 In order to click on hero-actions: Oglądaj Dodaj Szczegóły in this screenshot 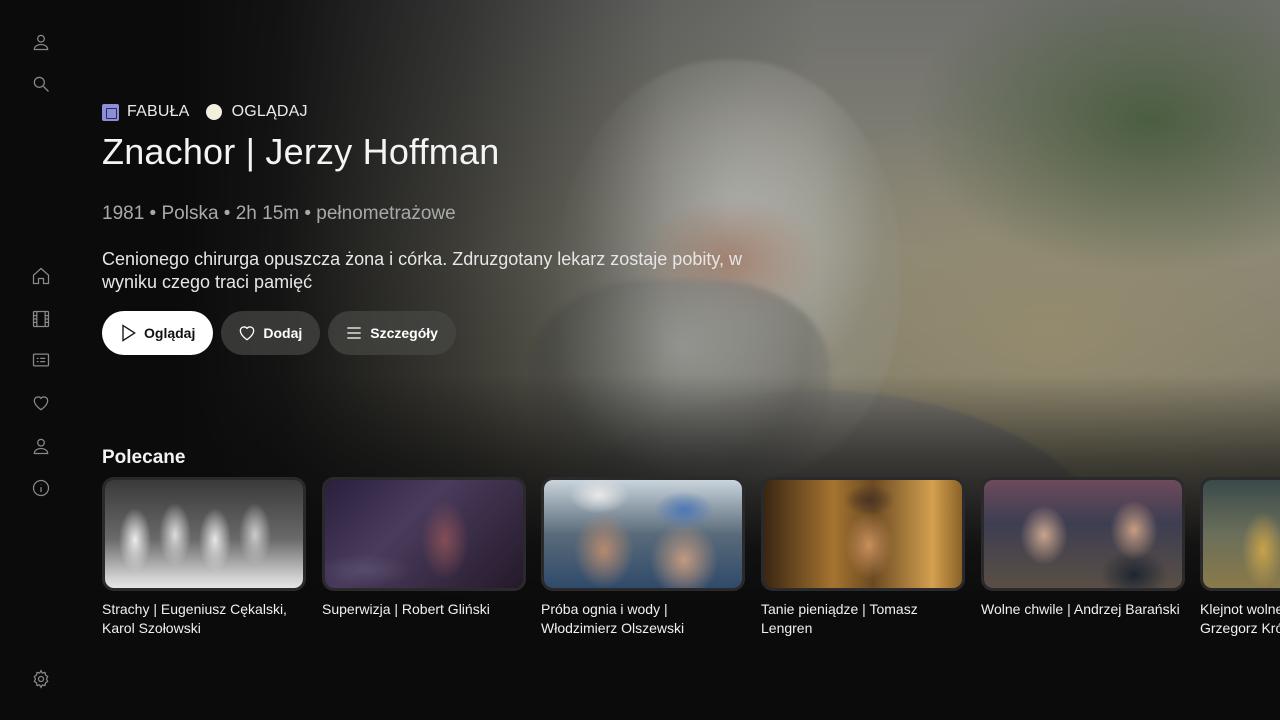, I will do `click(283, 333)`.